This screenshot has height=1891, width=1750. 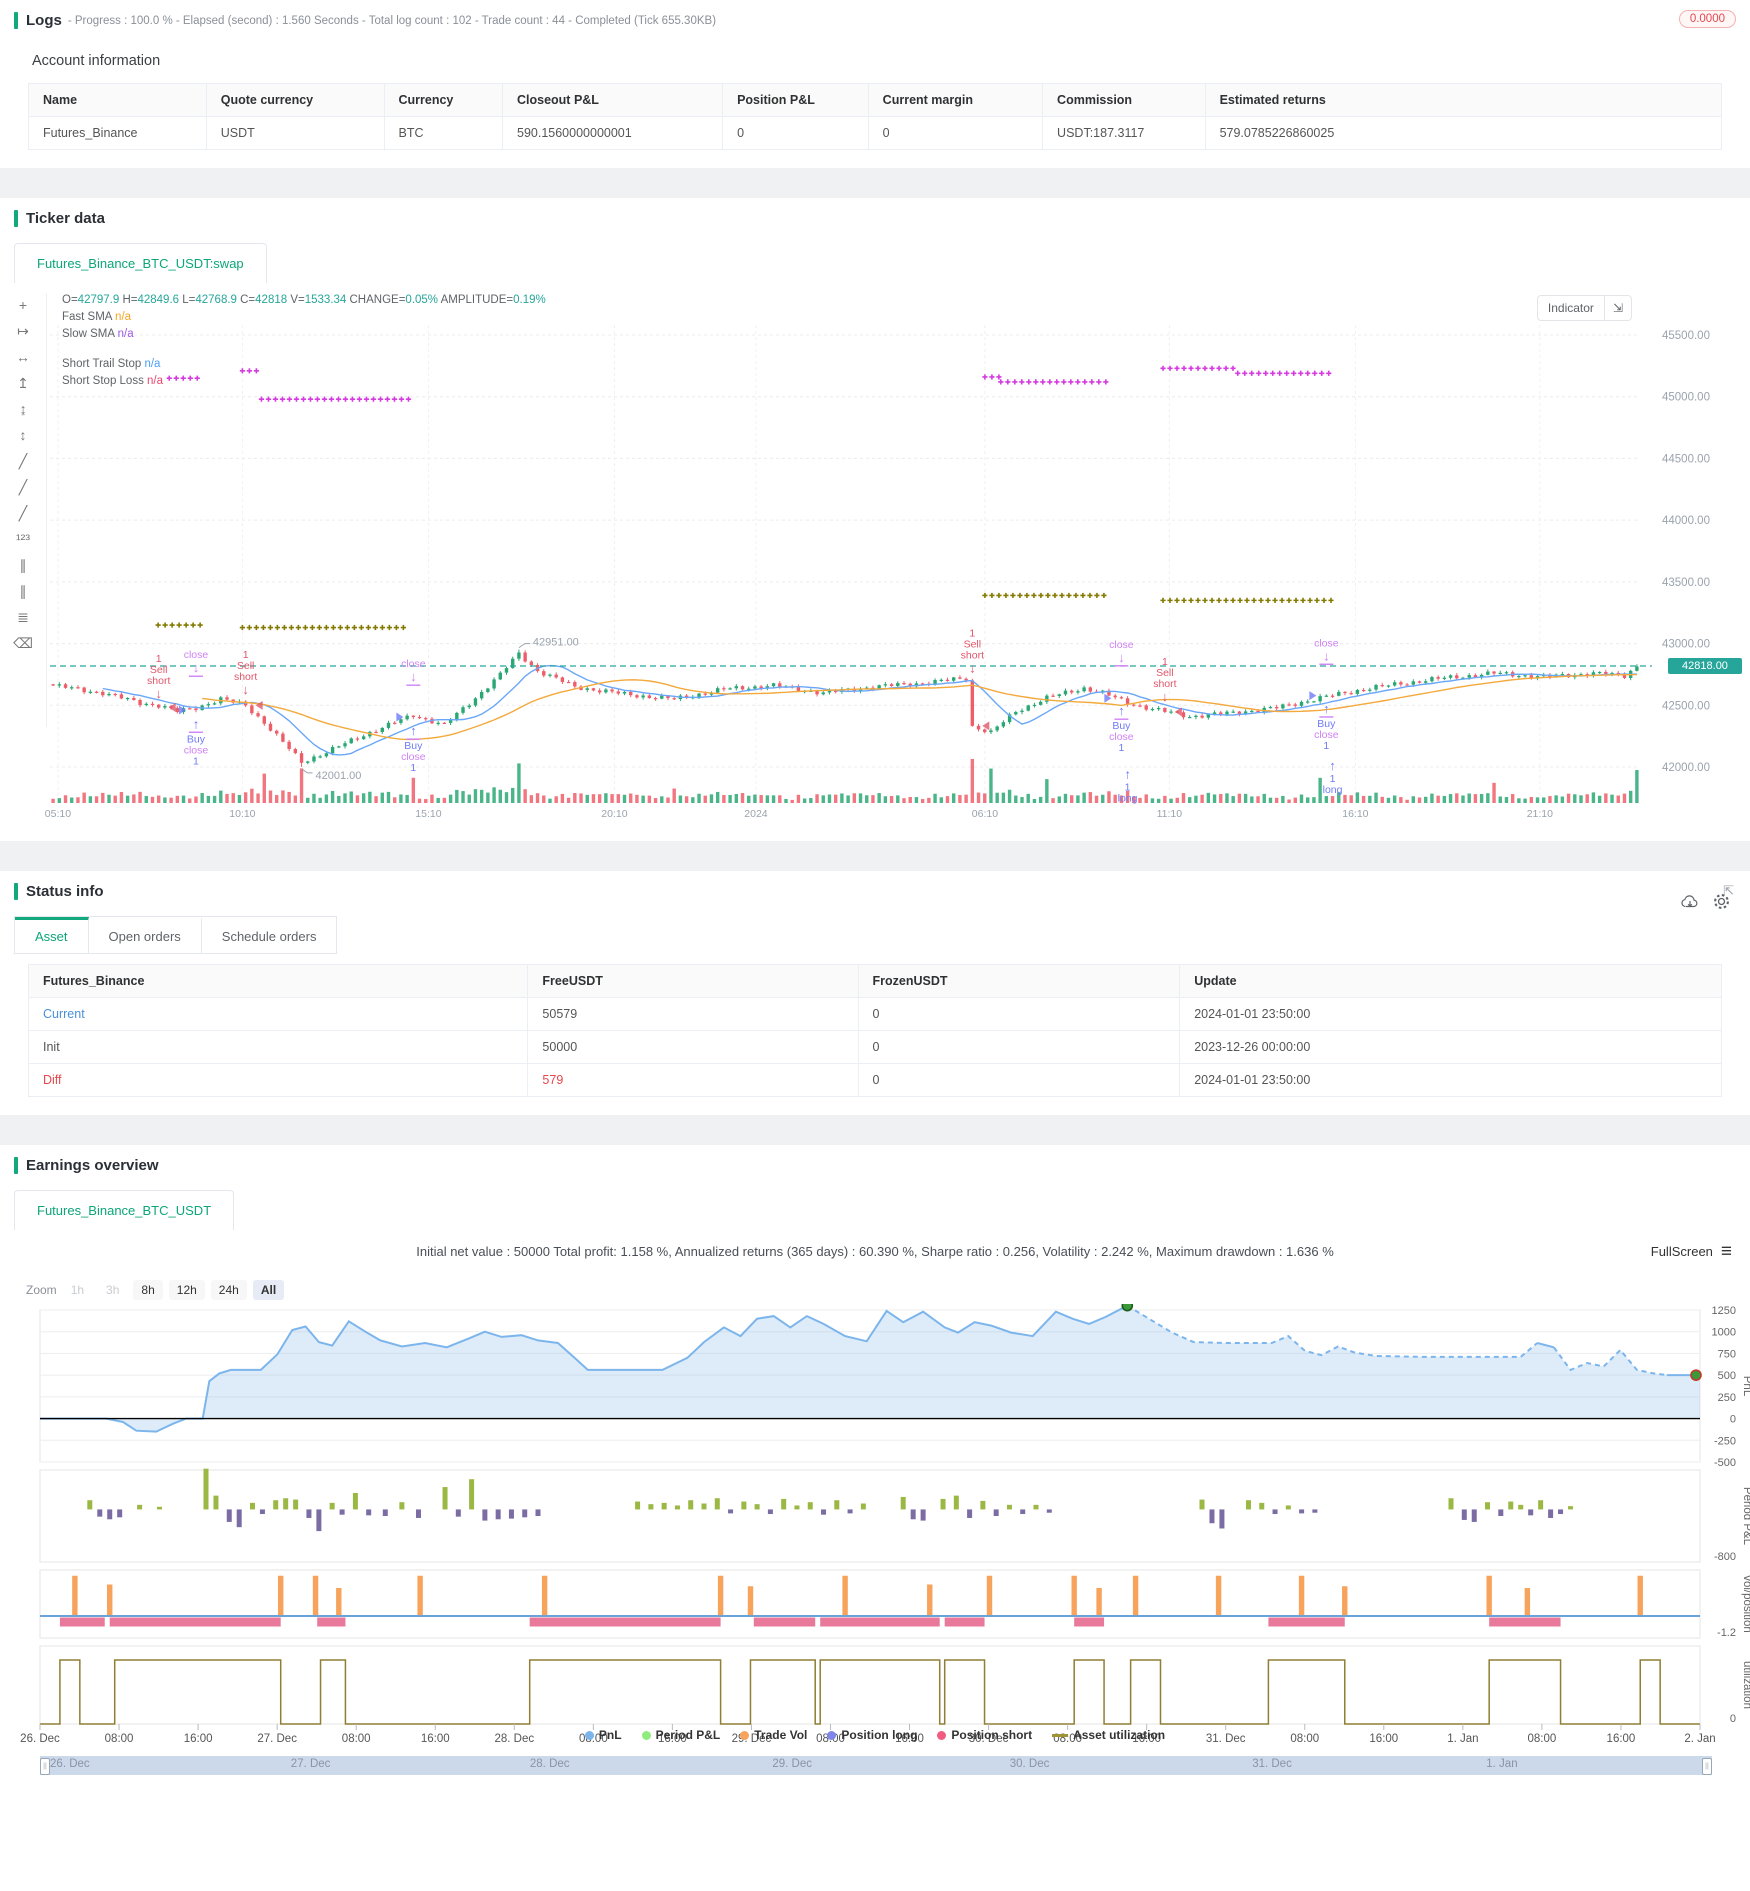 What do you see at coordinates (1617, 308) in the screenshot?
I see `expand-icon: ⇲` at bounding box center [1617, 308].